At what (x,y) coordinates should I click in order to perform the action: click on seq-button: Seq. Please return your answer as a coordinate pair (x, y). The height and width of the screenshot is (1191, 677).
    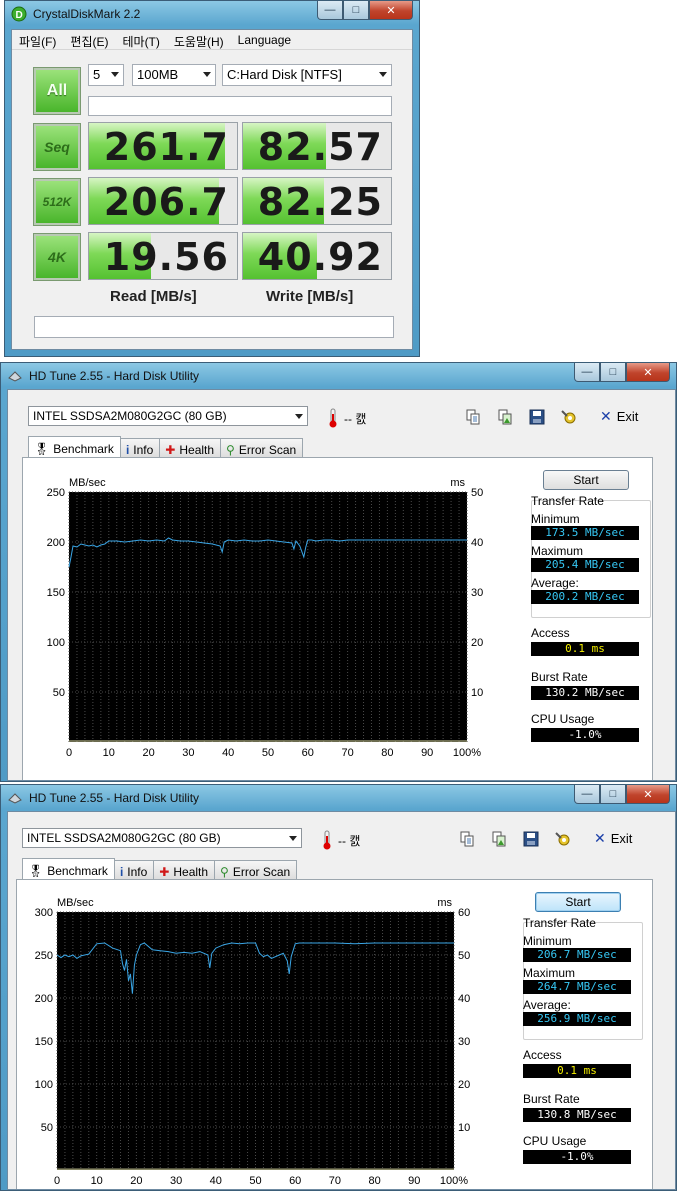
    Looking at the image, I should click on (57, 147).